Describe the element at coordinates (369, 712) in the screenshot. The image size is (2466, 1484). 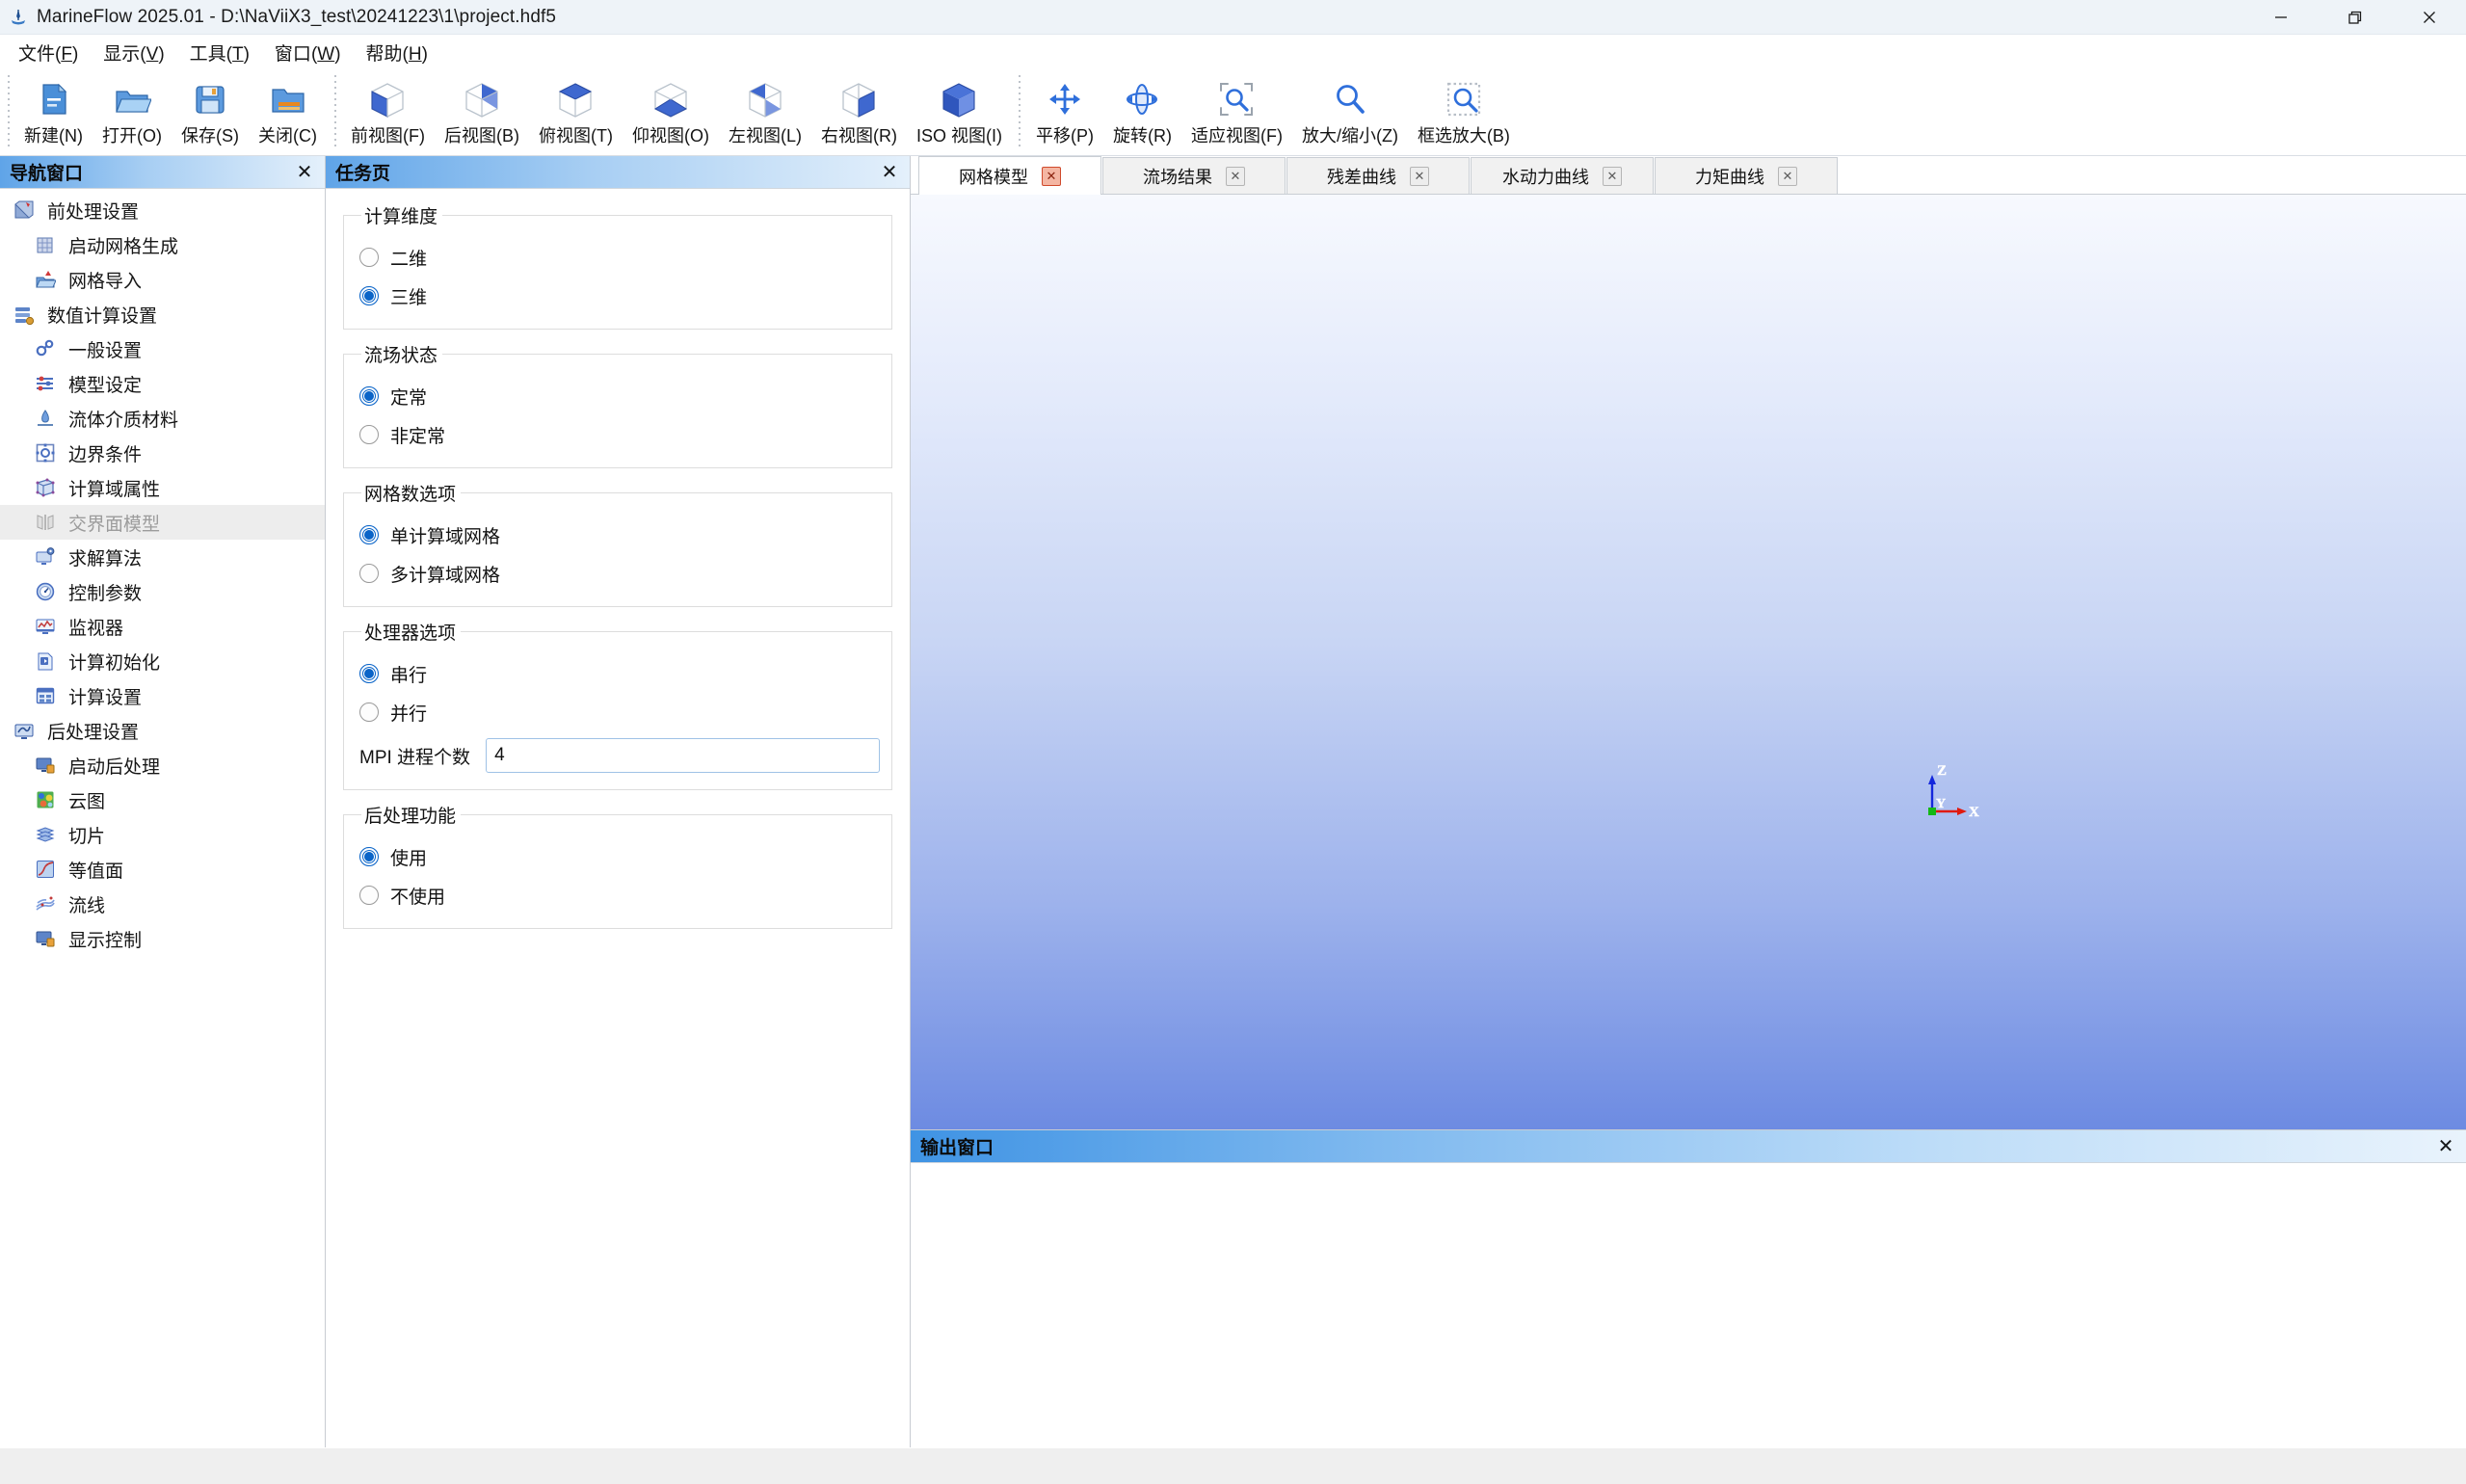
I see `radio-parallel-indicator` at that location.